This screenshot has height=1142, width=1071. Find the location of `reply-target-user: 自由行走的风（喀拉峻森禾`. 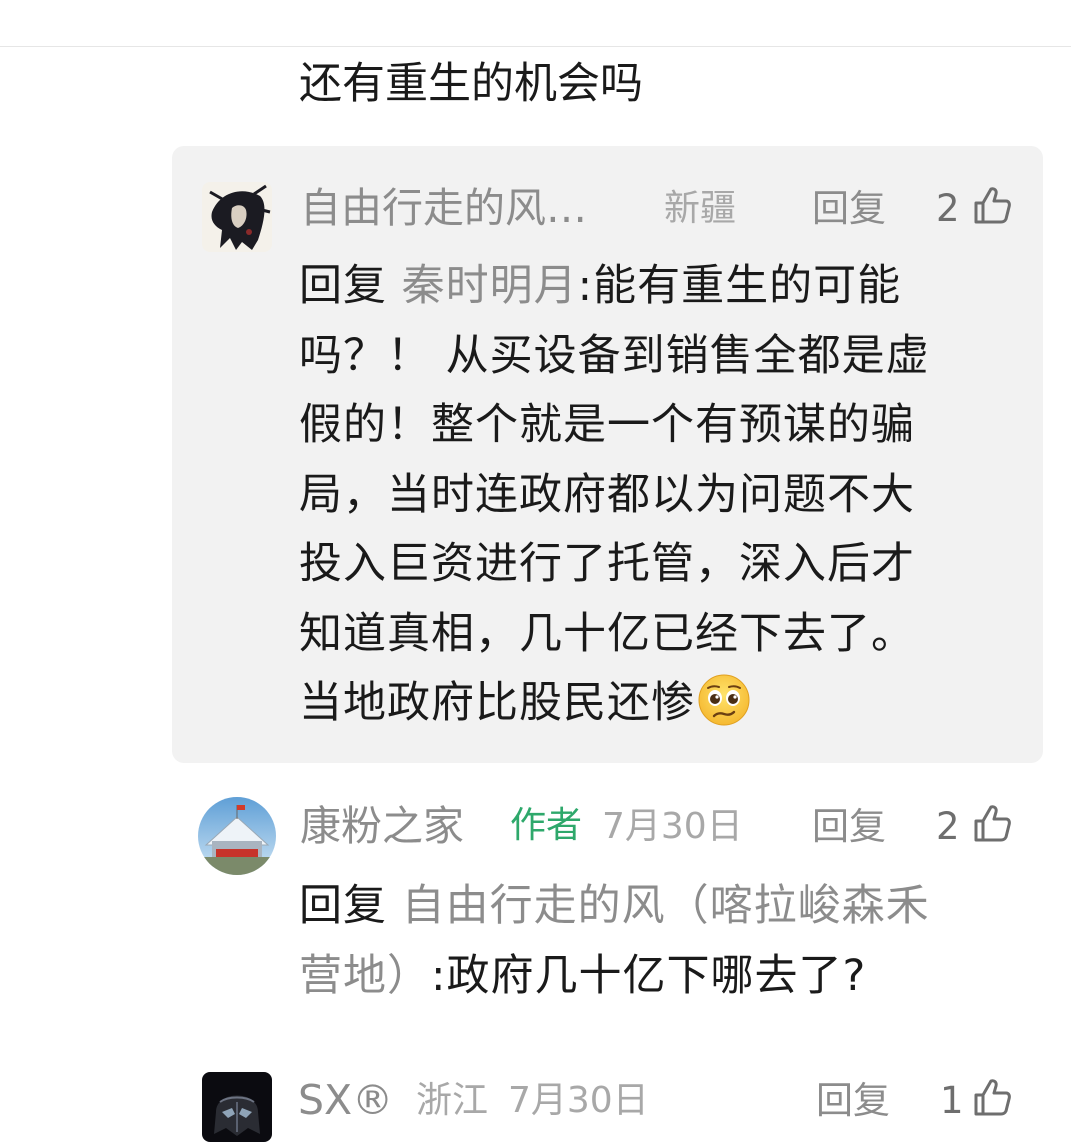

reply-target-user: 自由行走的风（喀拉峻森禾 is located at coordinates (666, 906).